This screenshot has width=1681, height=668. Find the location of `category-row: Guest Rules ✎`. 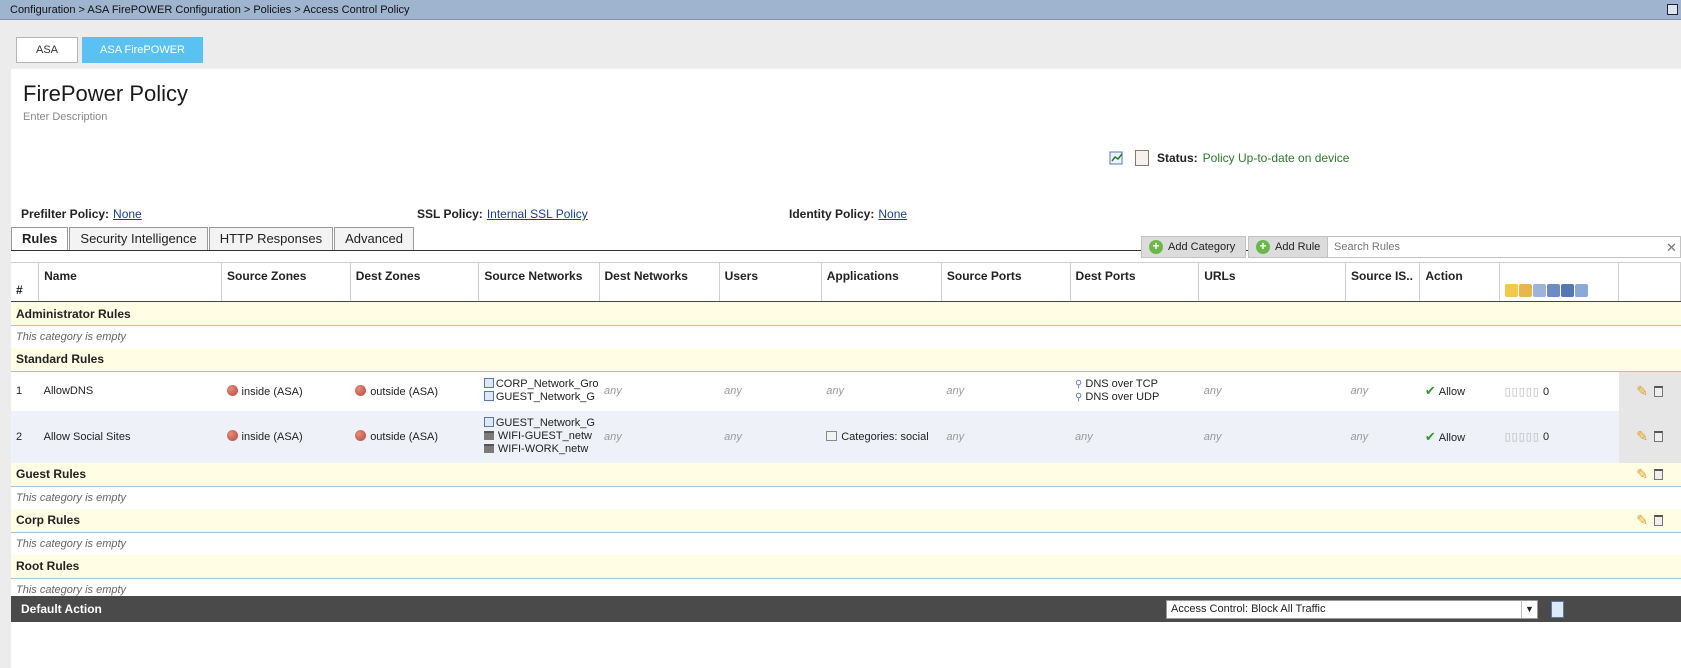

category-row: Guest Rules ✎ is located at coordinates (846, 474).